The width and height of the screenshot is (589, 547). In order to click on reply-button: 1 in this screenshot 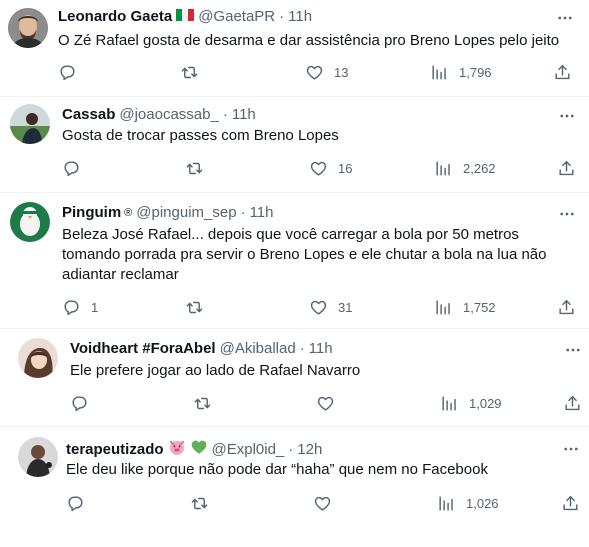, I will do `click(80, 307)`.